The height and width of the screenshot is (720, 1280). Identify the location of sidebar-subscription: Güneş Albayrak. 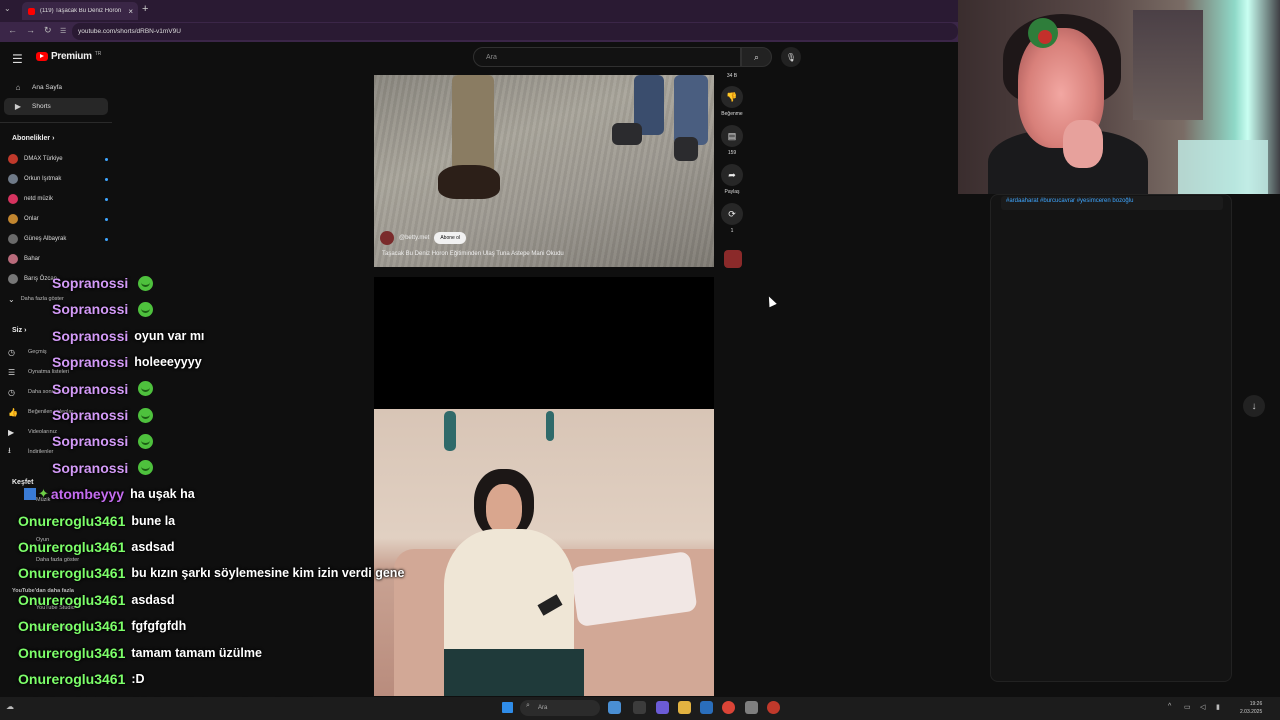
(58, 239).